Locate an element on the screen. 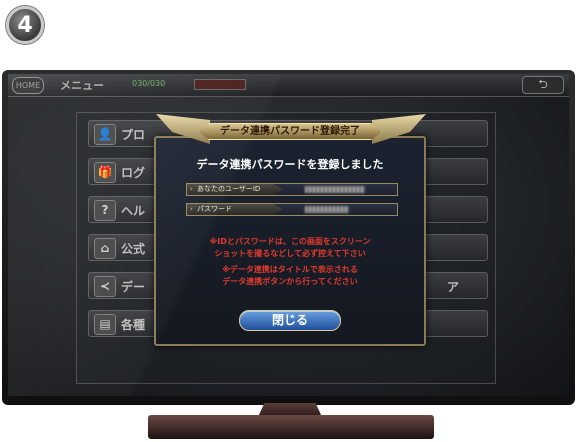  menu-title: メニュー is located at coordinates (82, 85).